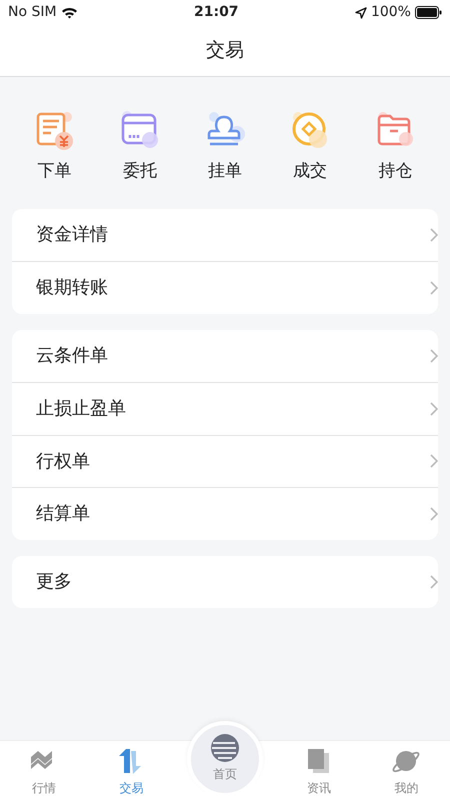 This screenshot has height=800, width=450. I want to click on menu-item: 更多, so click(225, 582).